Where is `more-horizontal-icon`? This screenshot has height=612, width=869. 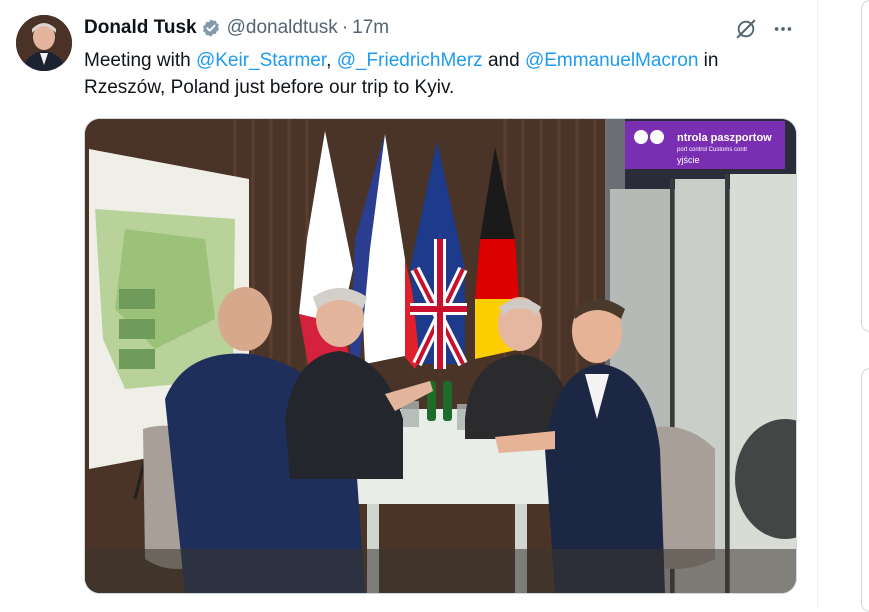
more-horizontal-icon is located at coordinates (783, 29).